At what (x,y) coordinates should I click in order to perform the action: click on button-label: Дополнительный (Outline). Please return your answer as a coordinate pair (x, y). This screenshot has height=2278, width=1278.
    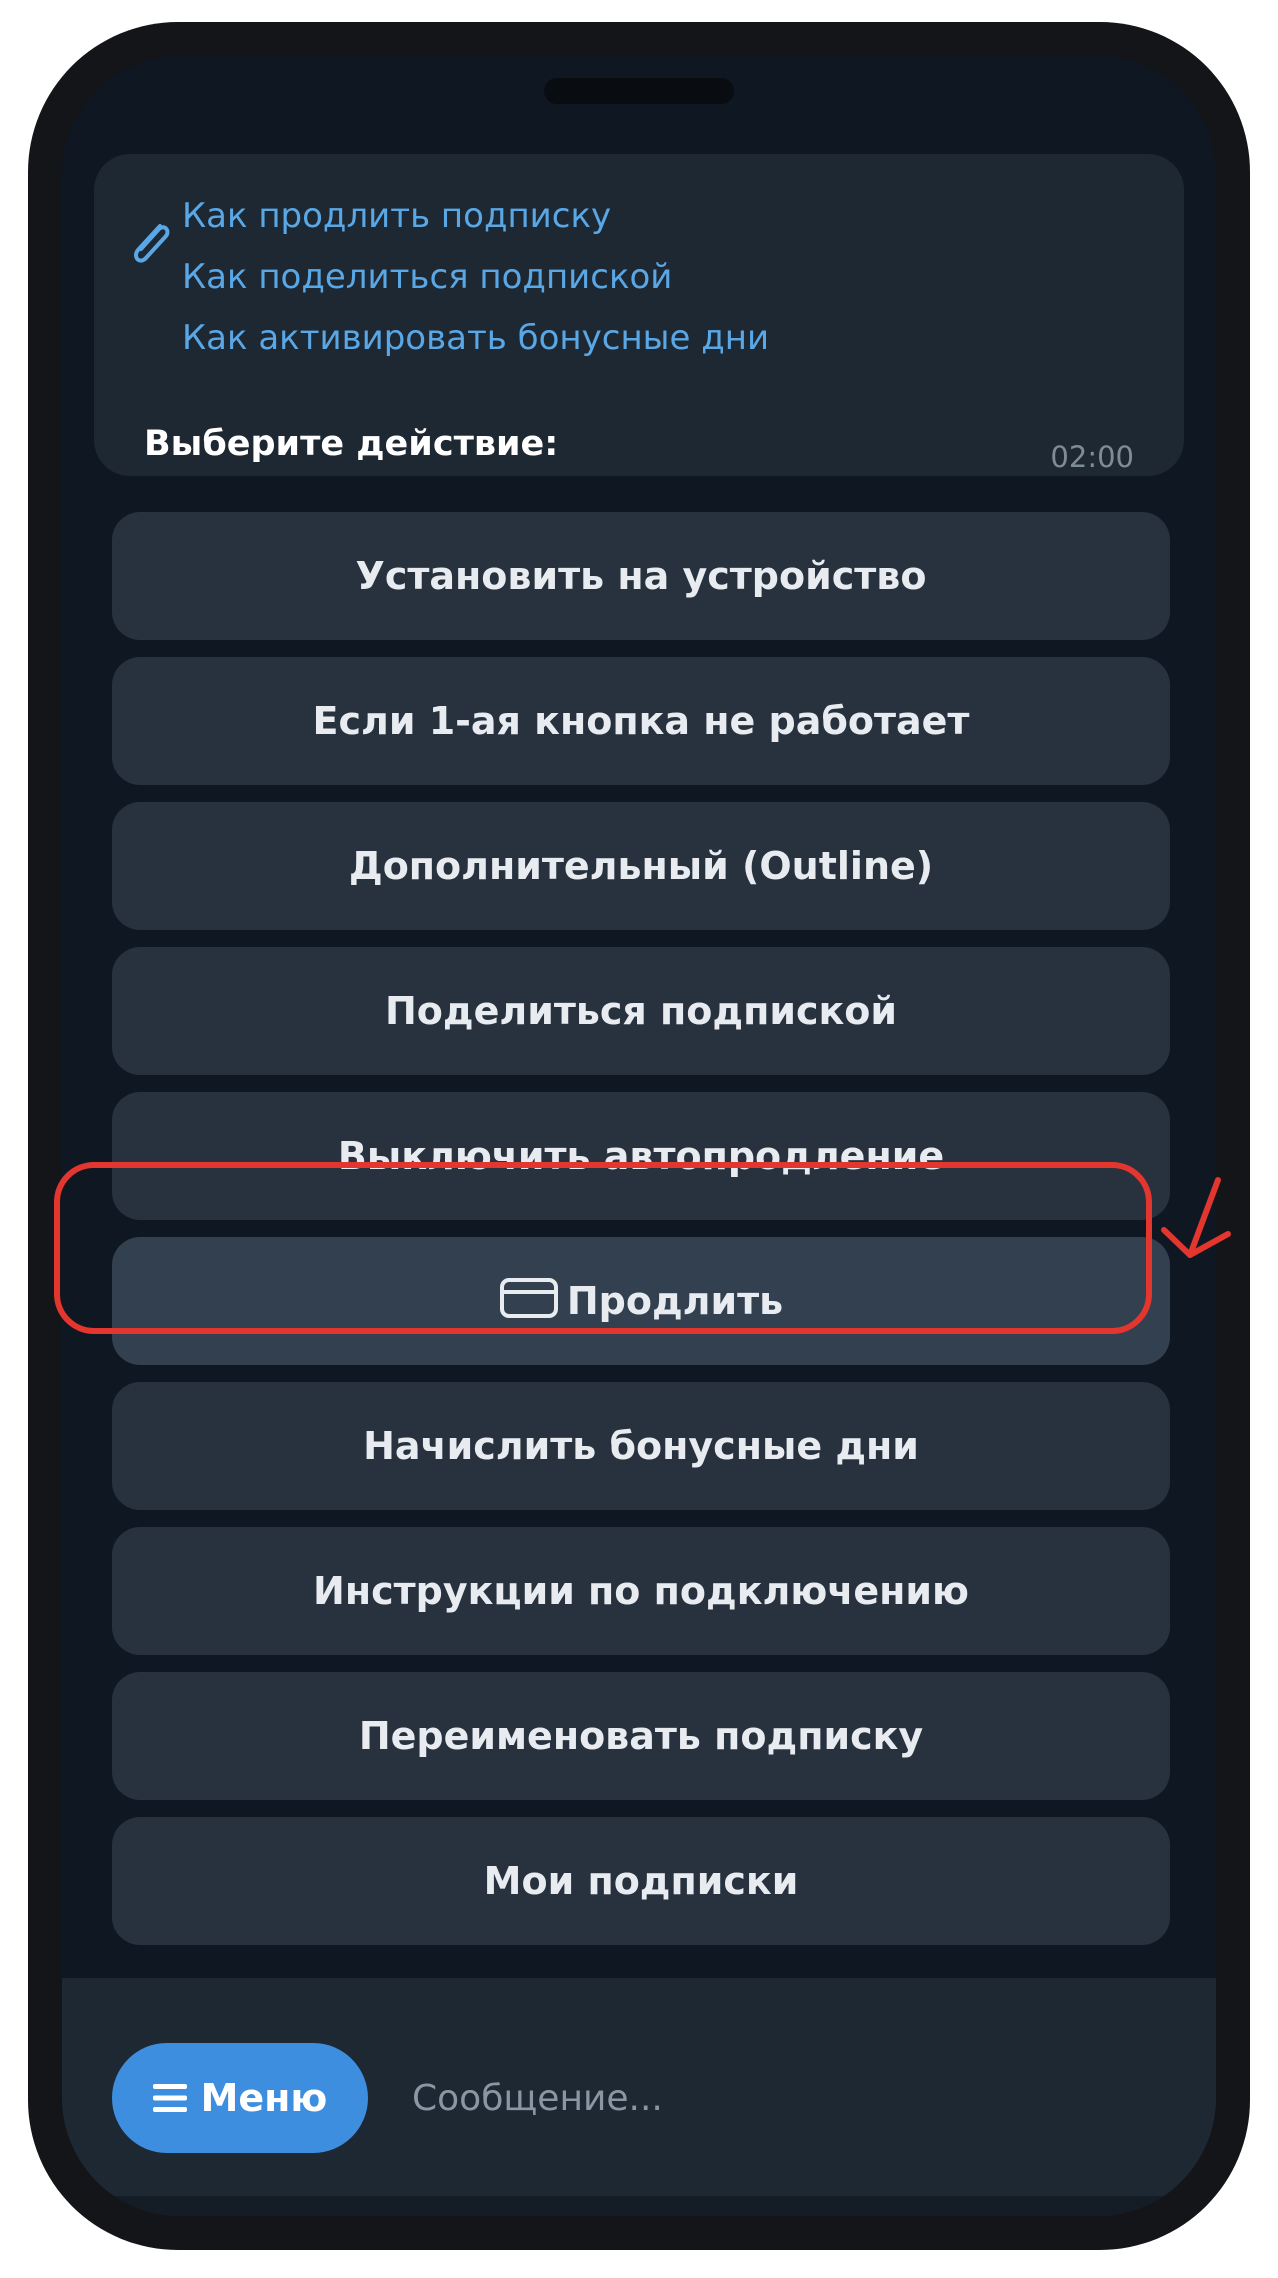
    Looking at the image, I should click on (641, 866).